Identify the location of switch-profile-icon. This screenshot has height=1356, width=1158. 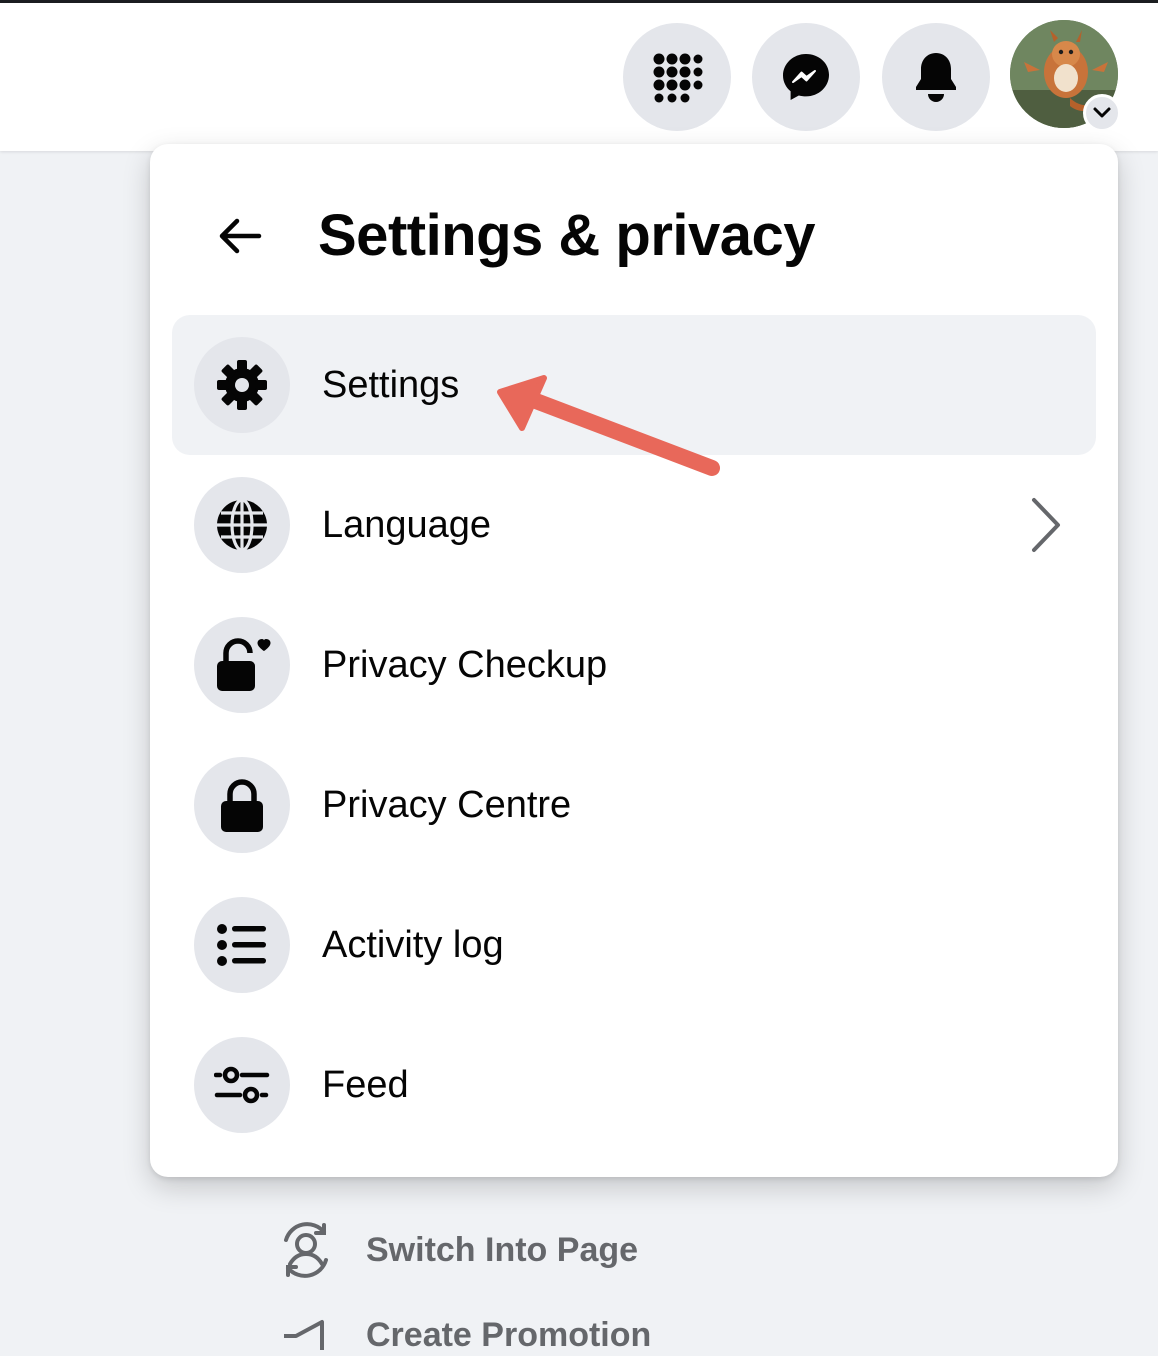
(306, 1250).